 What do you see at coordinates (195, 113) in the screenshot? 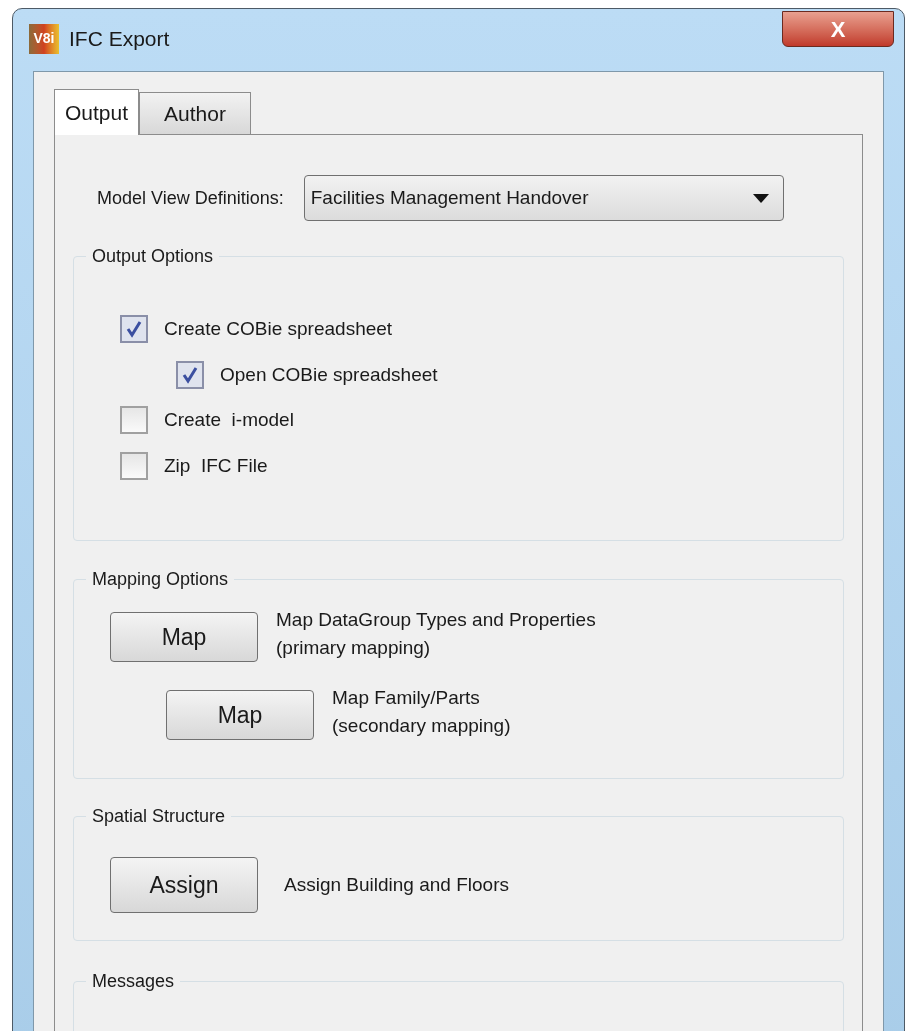
I see `tab: Author` at bounding box center [195, 113].